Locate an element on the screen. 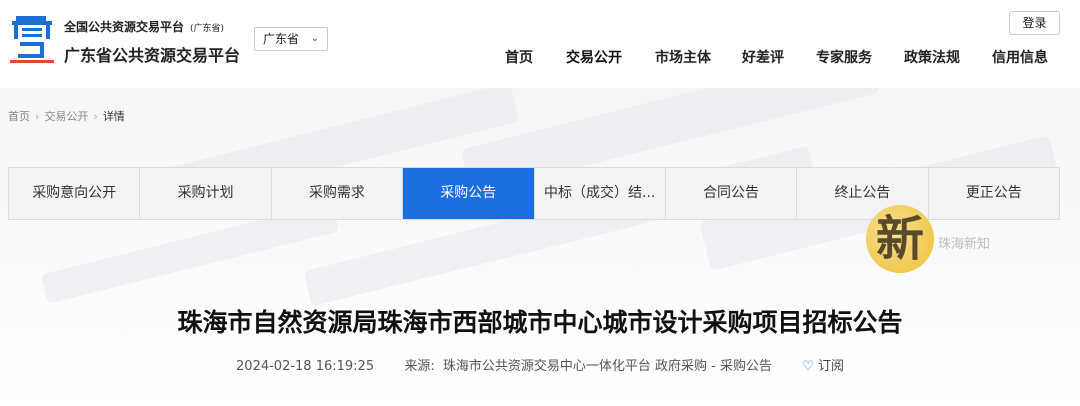  subscribe-button: ♡ 订阅 is located at coordinates (823, 364).